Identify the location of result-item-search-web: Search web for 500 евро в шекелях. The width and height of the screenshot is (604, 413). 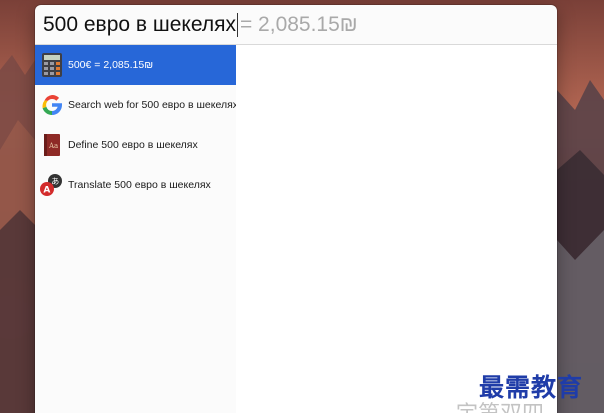
(137, 105).